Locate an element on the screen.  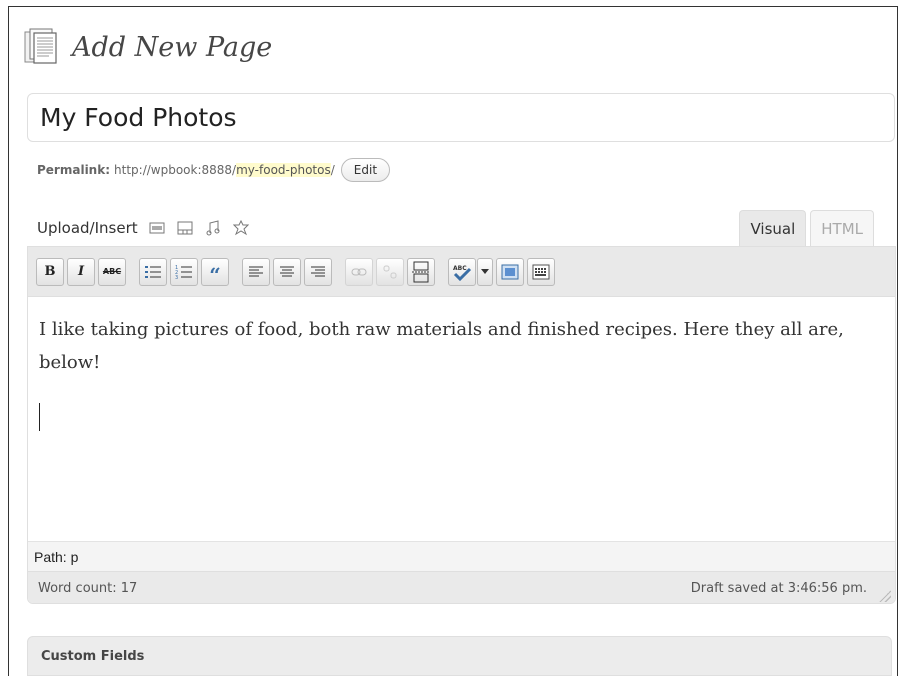
image-icon is located at coordinates (157, 228).